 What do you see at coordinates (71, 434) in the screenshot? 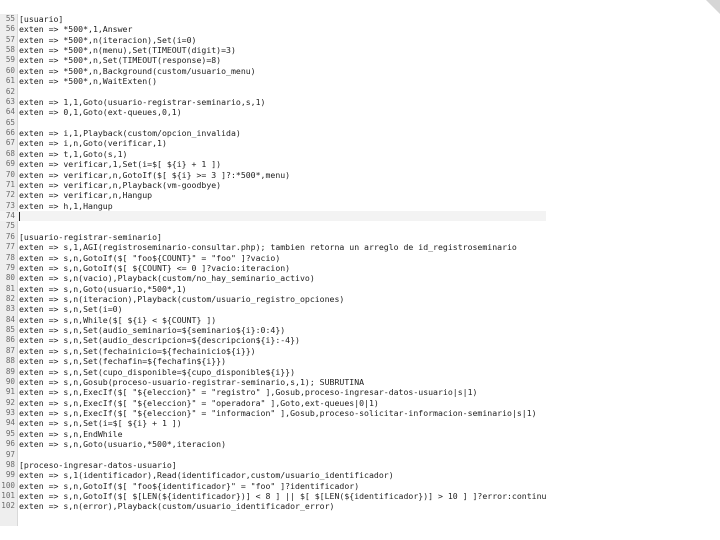
I see `code-text: exten => s,n,EndWhile` at bounding box center [71, 434].